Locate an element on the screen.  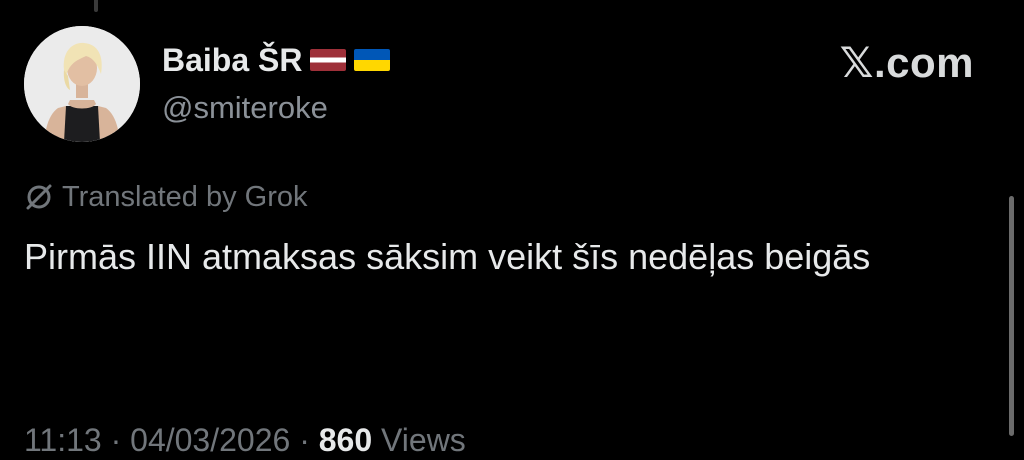
top-edge-marker is located at coordinates (96, 6).